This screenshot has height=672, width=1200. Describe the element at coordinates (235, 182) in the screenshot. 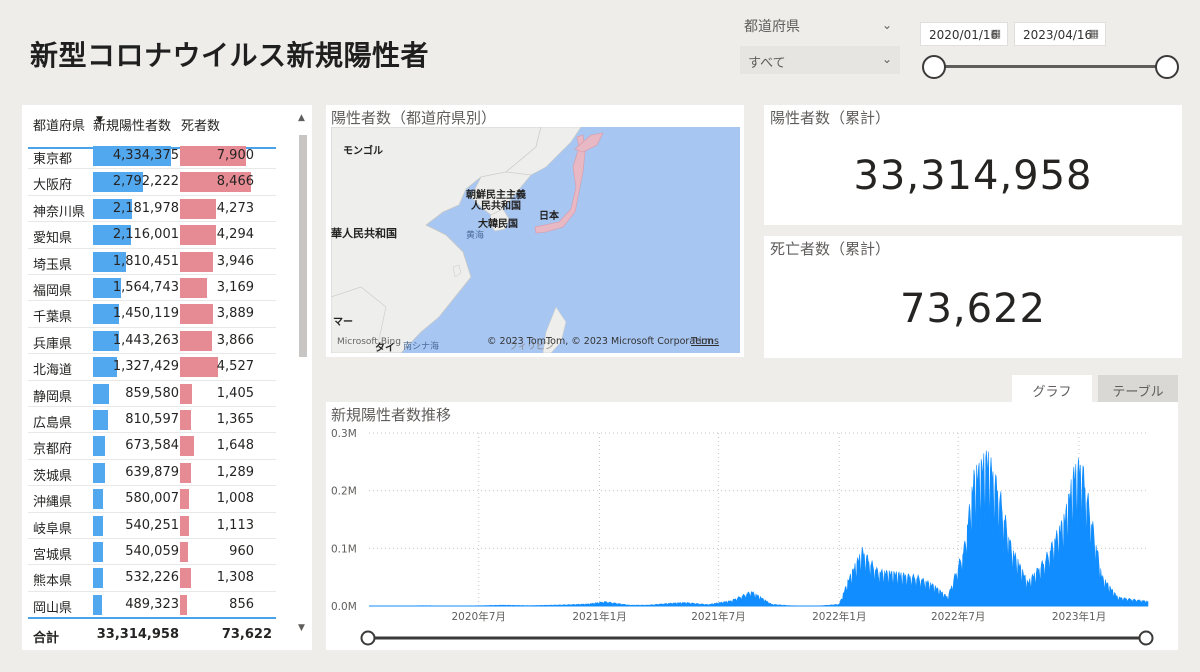

I see `row-deaths-value: 8,466` at that location.